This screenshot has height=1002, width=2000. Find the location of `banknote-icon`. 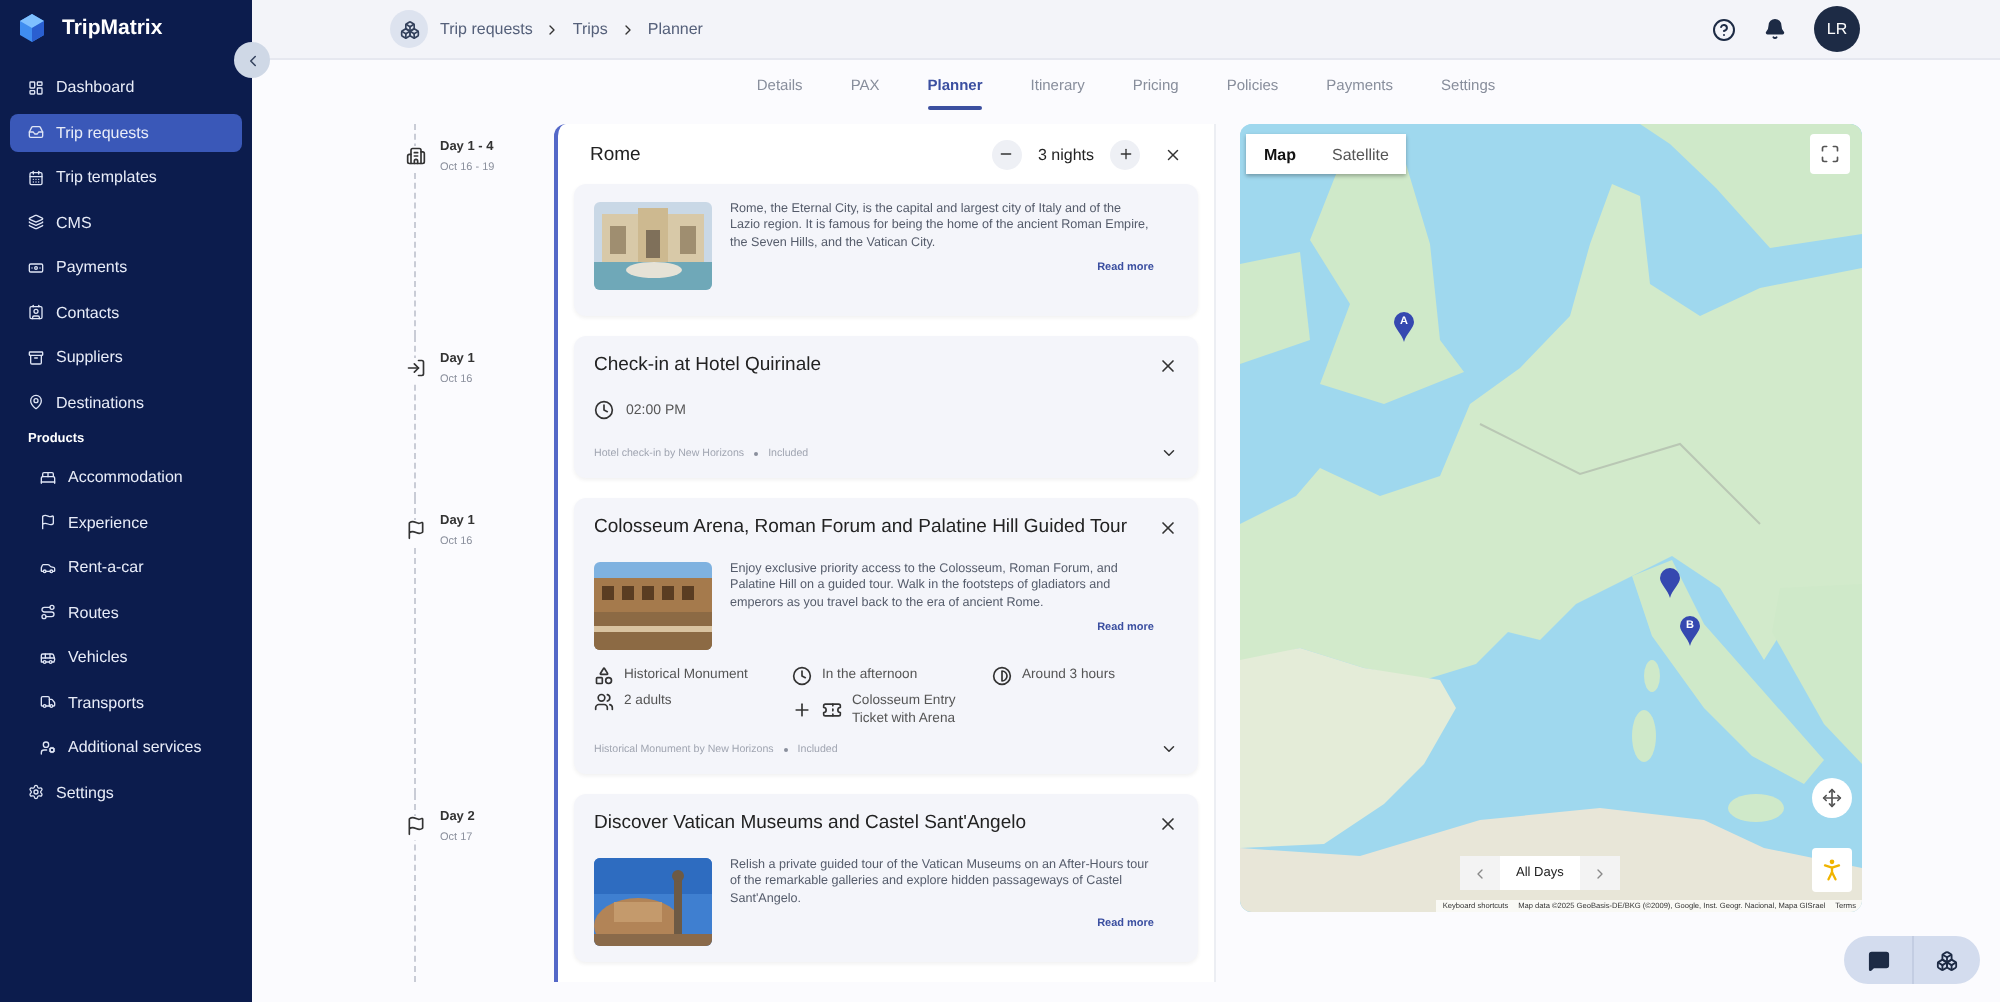

banknote-icon is located at coordinates (36, 267).